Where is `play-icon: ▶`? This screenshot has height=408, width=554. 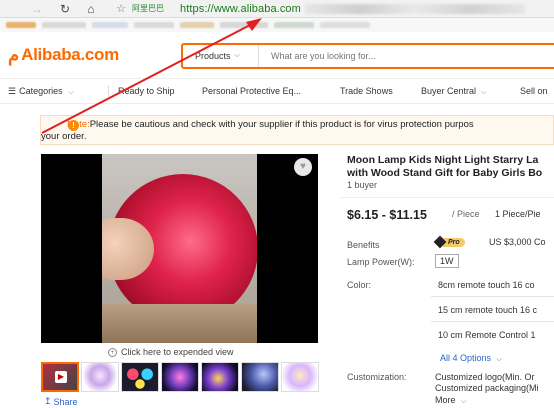 play-icon: ▶ is located at coordinates (61, 377).